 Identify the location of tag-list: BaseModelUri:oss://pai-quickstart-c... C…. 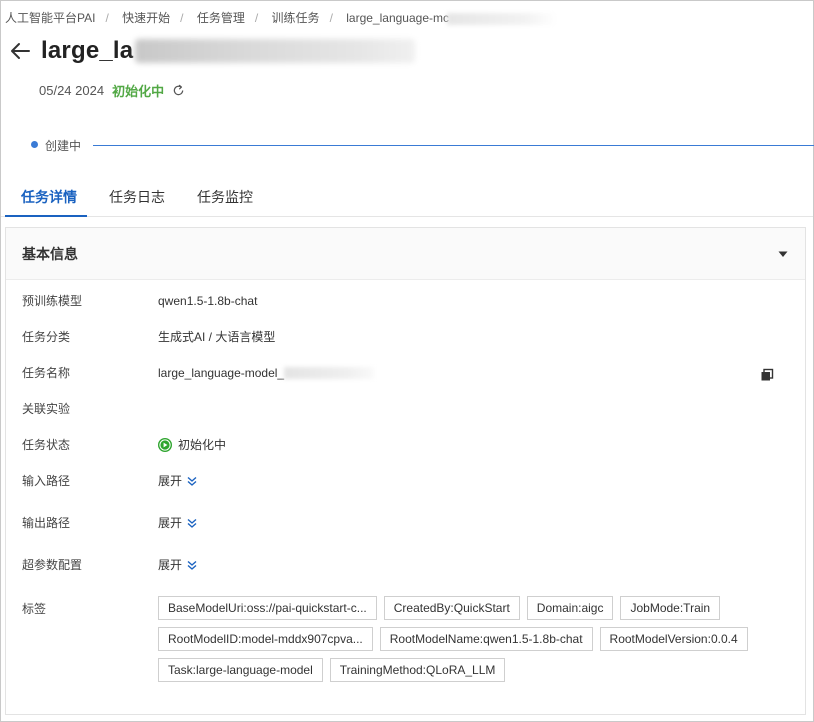
(468, 639).